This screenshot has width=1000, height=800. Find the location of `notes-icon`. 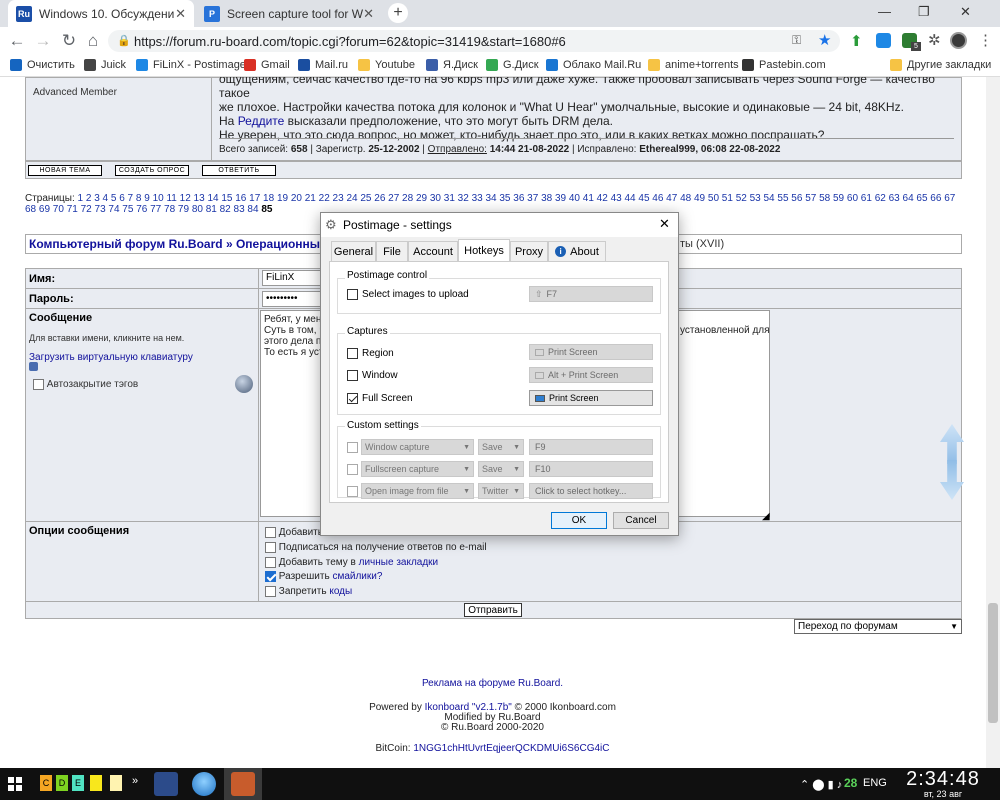

notes-icon is located at coordinates (116, 783).